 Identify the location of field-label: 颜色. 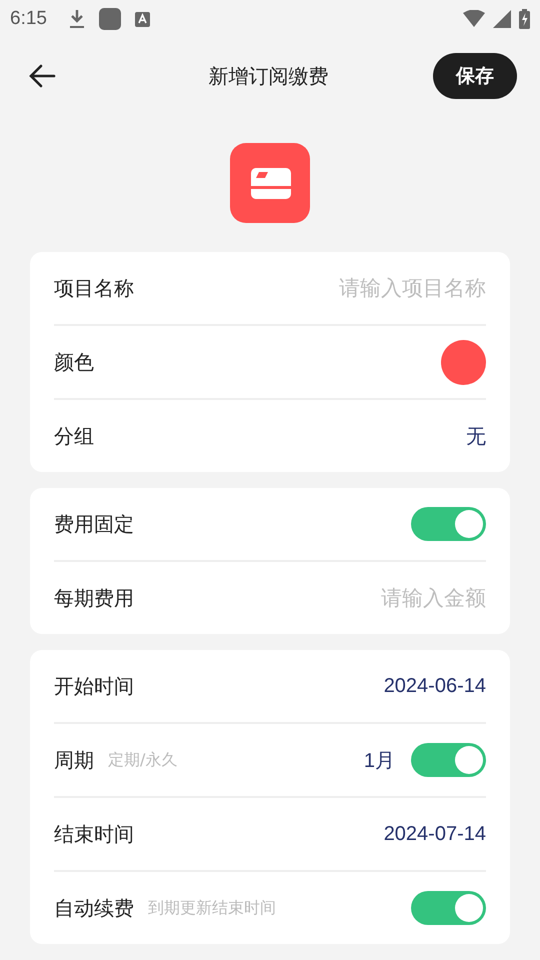
(74, 362).